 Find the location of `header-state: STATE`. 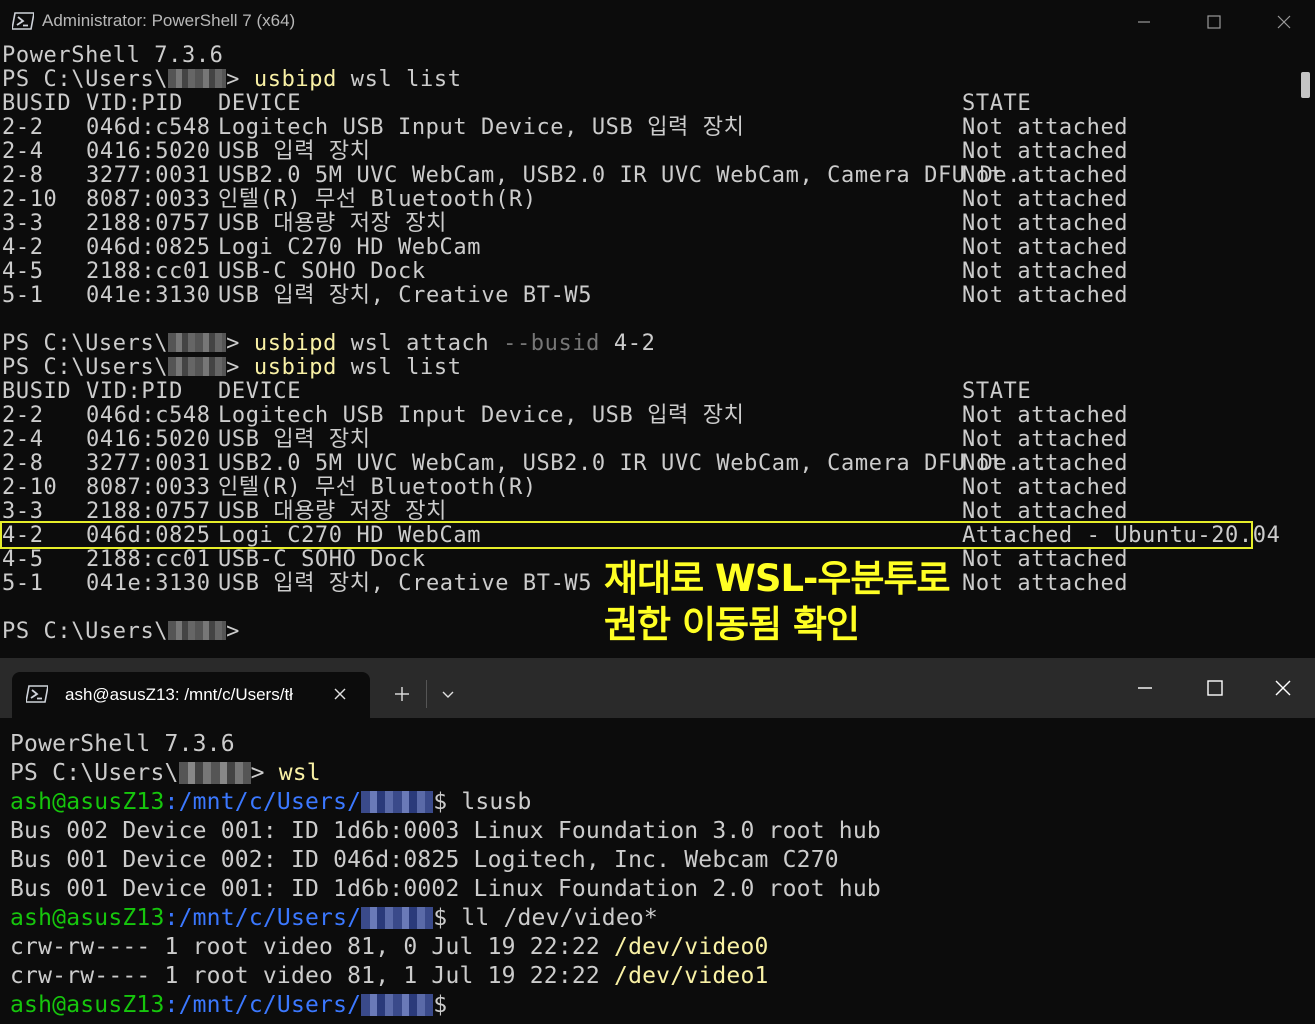

header-state: STATE is located at coordinates (997, 103).